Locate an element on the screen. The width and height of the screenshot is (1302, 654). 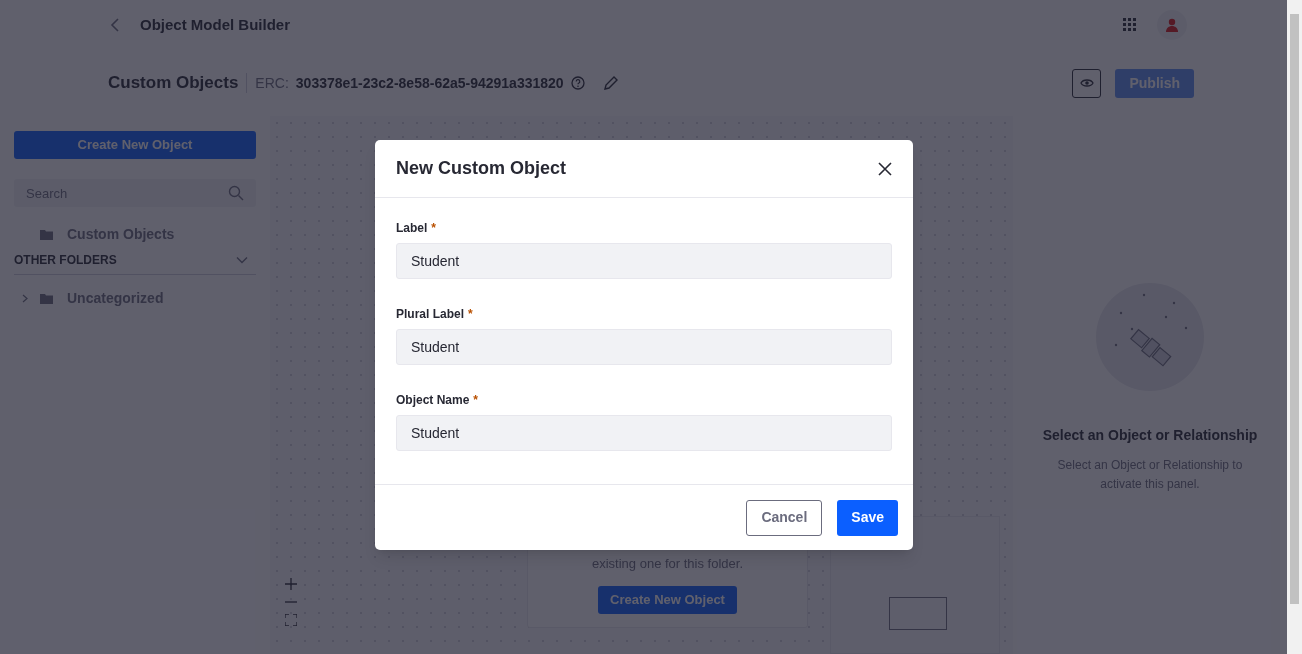
folder-title: Custom Objects is located at coordinates (173, 83).